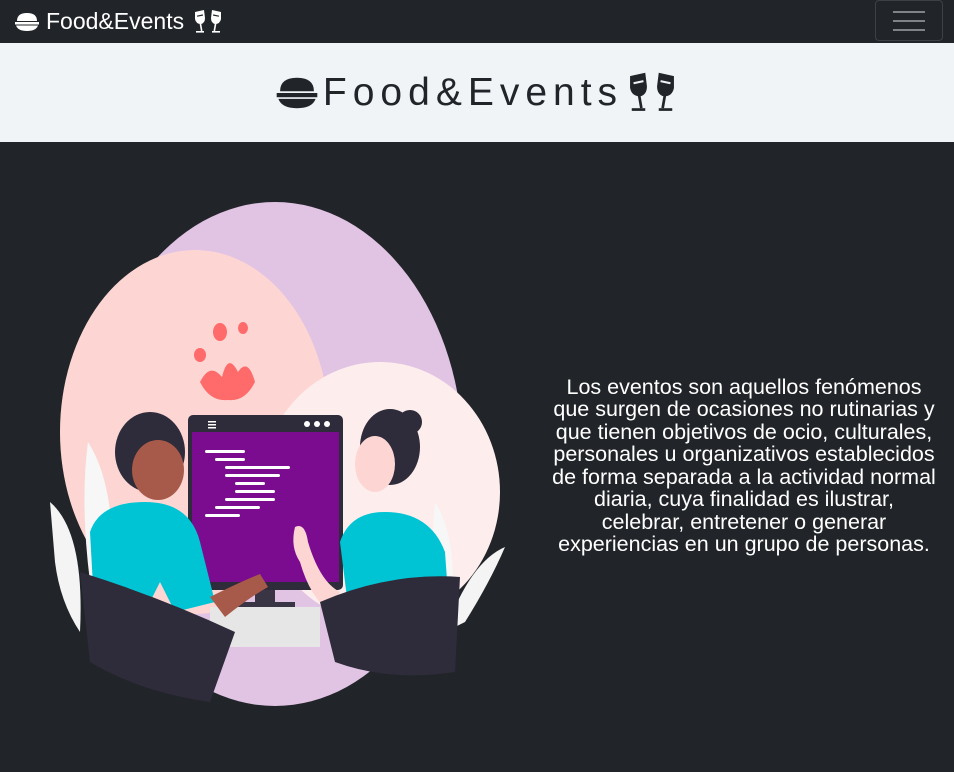 Image resolution: width=954 pixels, height=772 pixels. I want to click on brand-text: Food&Events, so click(115, 21).